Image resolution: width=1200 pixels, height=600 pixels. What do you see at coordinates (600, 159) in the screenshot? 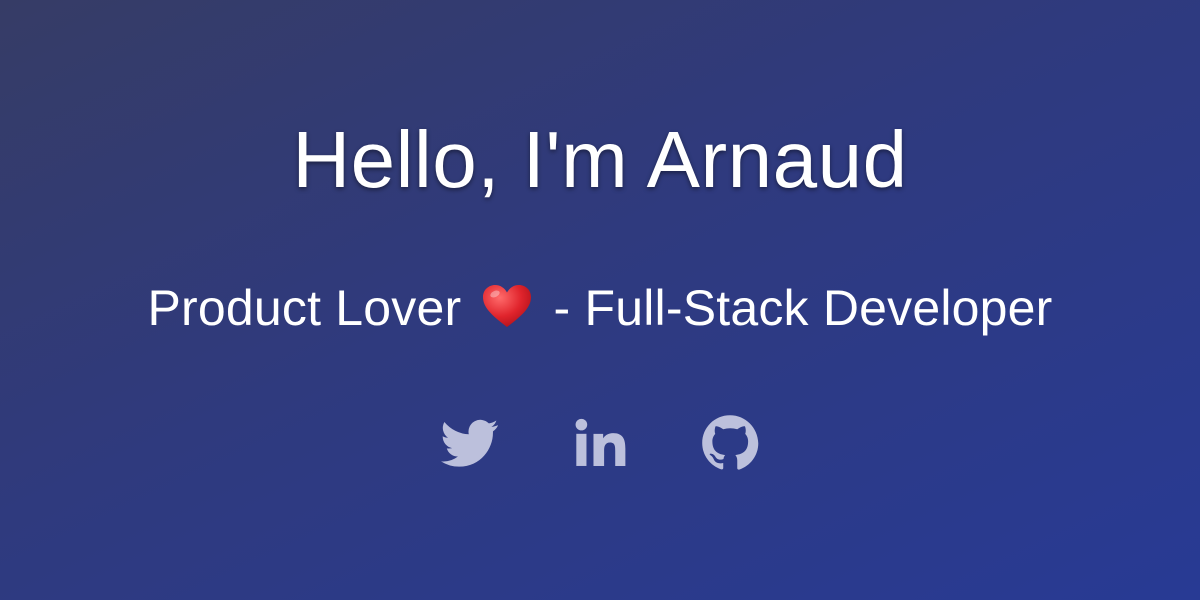
I see `page-title: Hello, I'm Arnaud` at bounding box center [600, 159].